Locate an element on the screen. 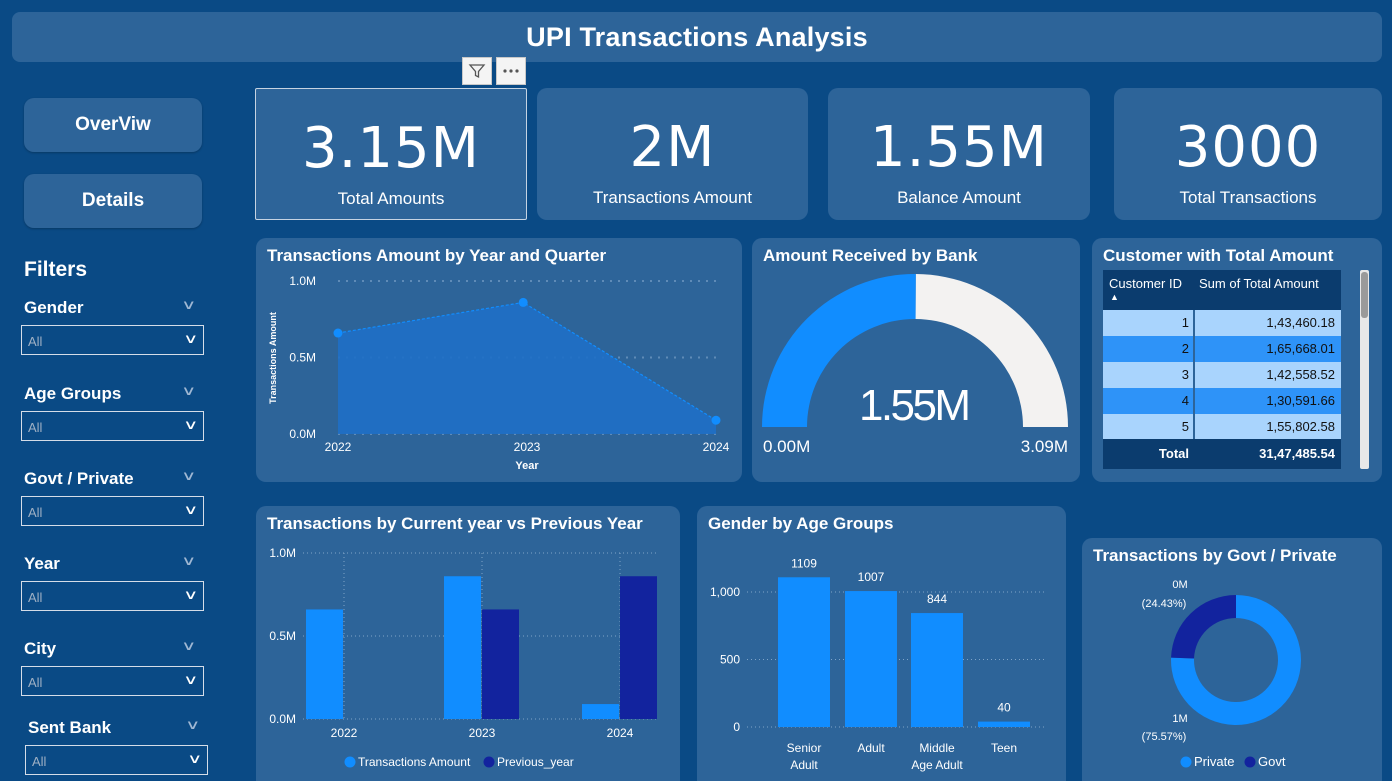  x-tick-label: 2024 is located at coordinates (716, 447).